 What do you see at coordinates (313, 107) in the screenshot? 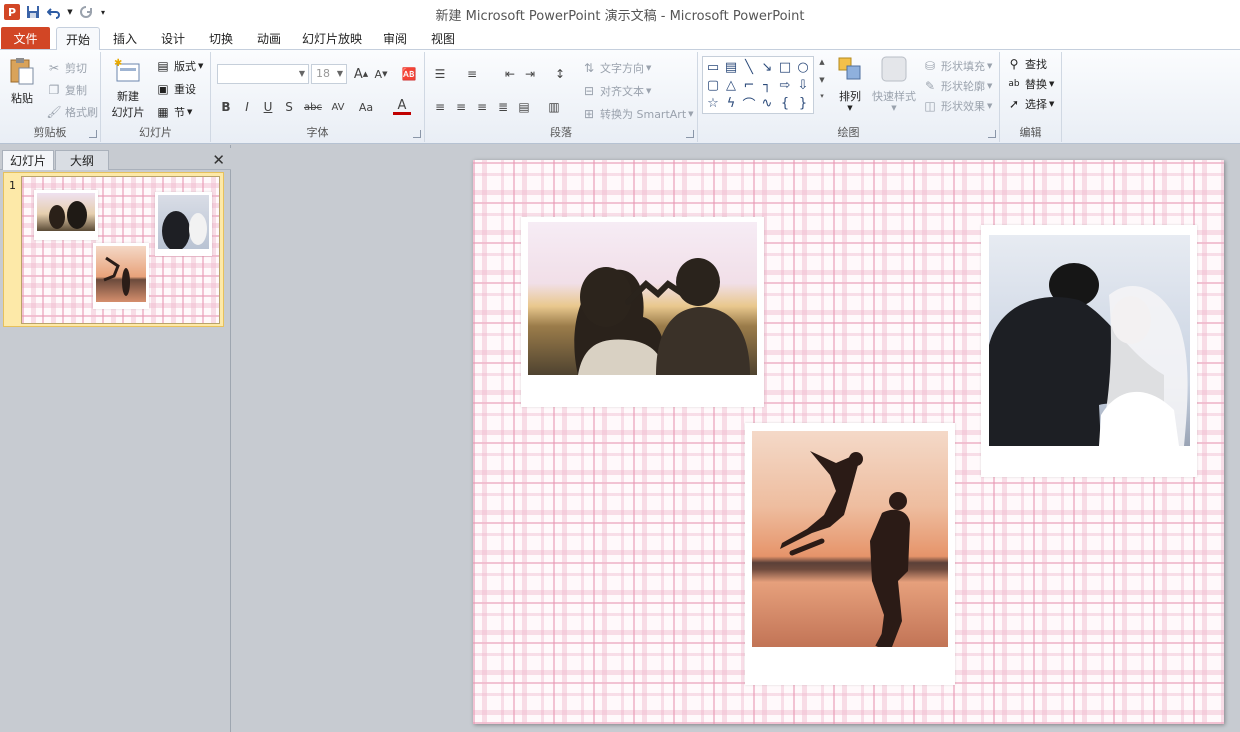
I see `strikethrough-button: abc` at bounding box center [313, 107].